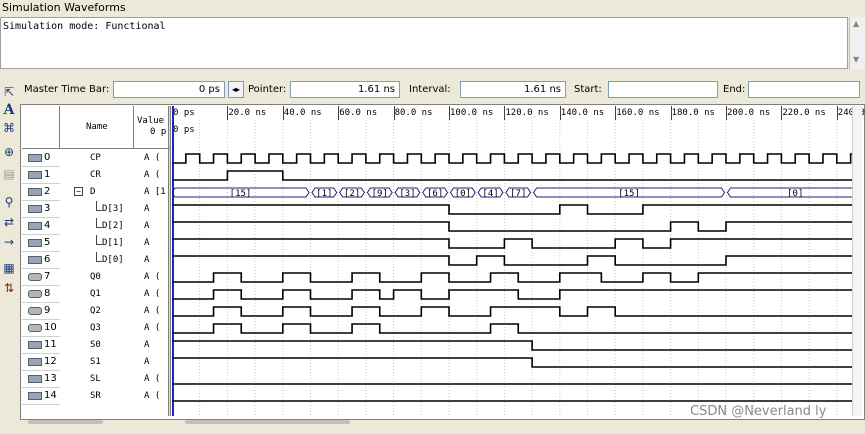 This screenshot has width=865, height=434. Describe the element at coordinates (95, 362) in the screenshot. I see `signal-name: S1` at that location.